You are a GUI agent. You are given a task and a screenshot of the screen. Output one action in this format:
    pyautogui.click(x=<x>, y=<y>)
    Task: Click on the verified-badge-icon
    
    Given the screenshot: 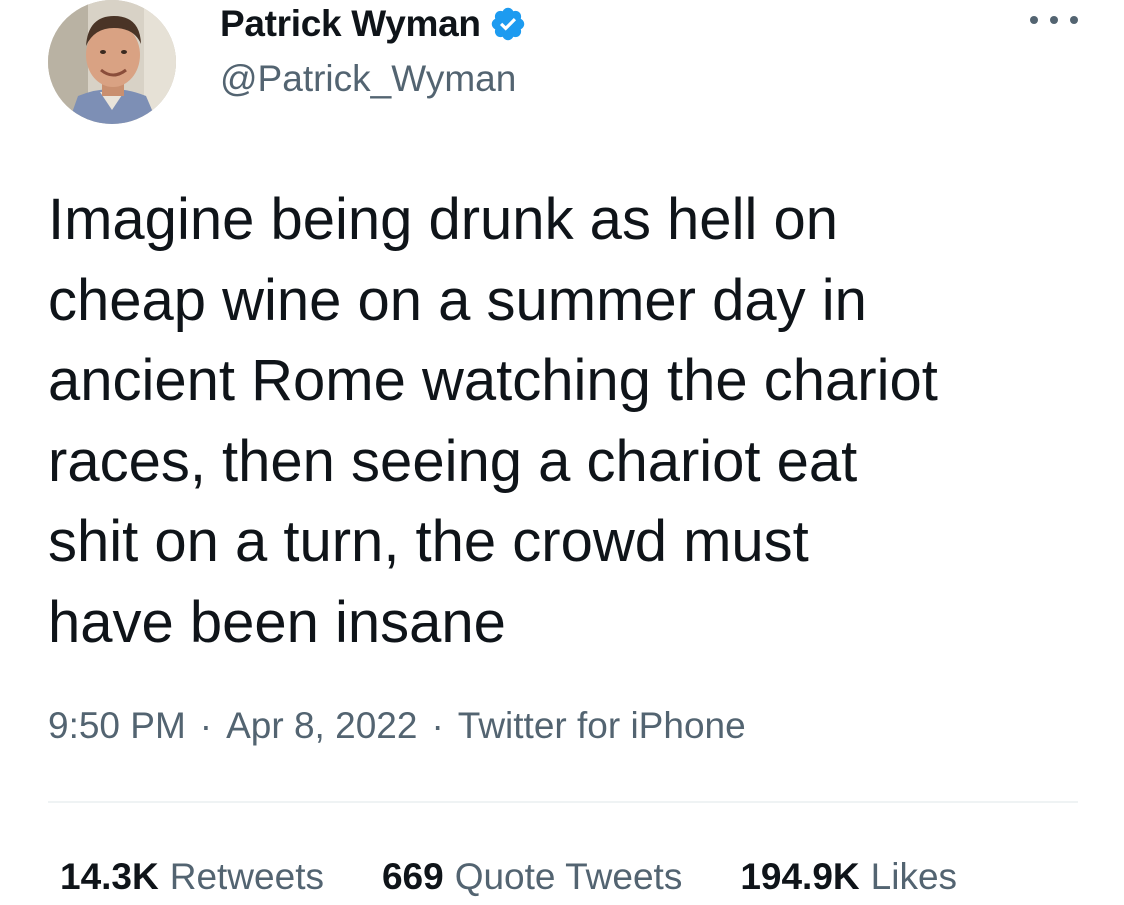 What is the action you would take?
    pyautogui.click(x=508, y=24)
    